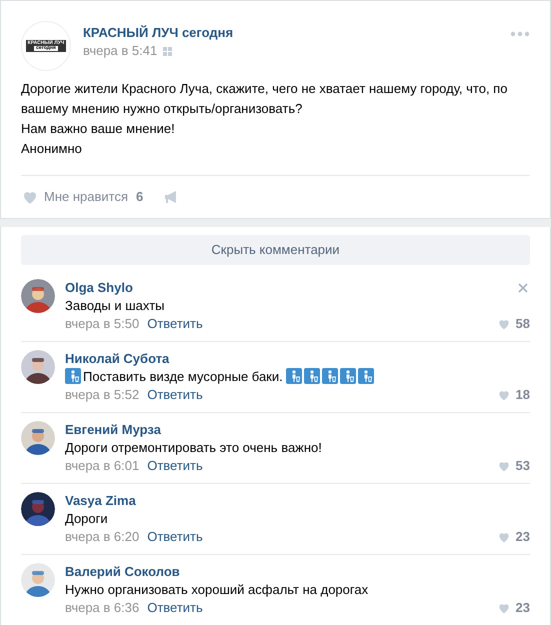  What do you see at coordinates (291, 288) in the screenshot?
I see `commenter-name: Olga Shylo` at bounding box center [291, 288].